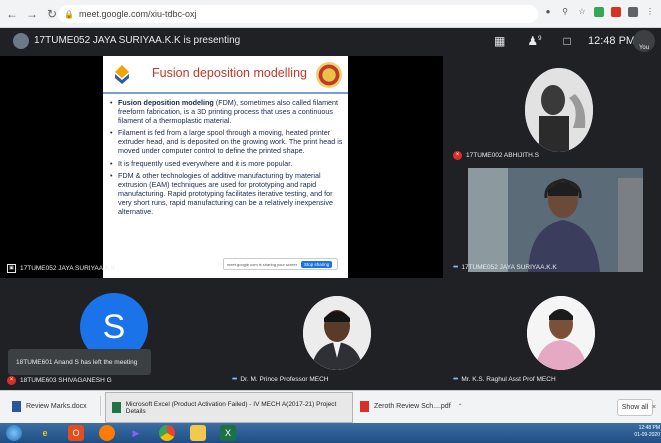 Image resolution: width=661 pixels, height=443 pixels. I want to click on prince-tile-label: ••• Dr. M. Prince Professor MECH, so click(280, 379).